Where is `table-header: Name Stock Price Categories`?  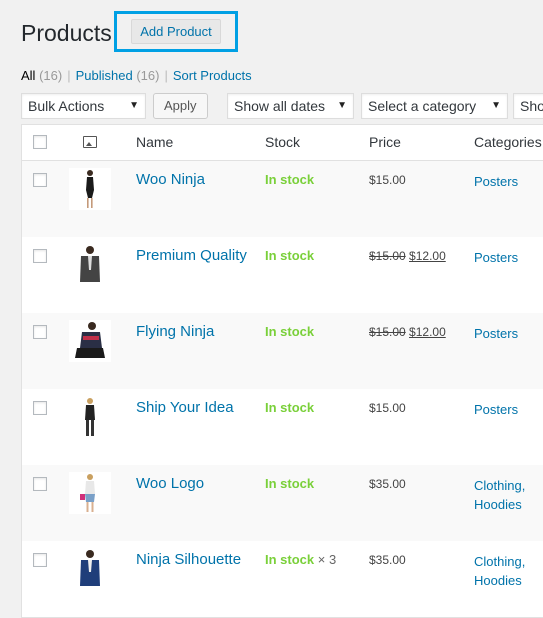 table-header: Name Stock Price Categories is located at coordinates (282, 143).